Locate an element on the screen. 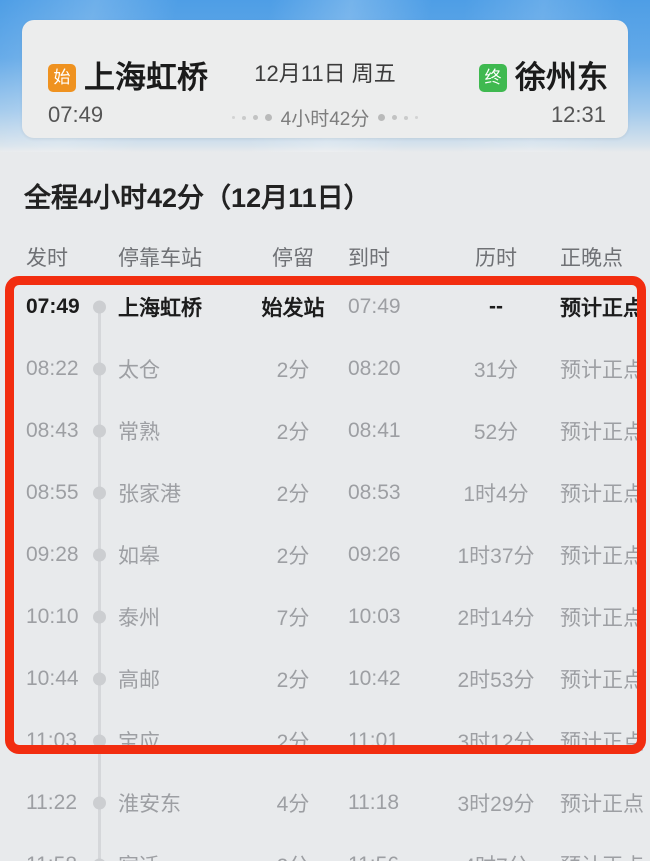 This screenshot has height=861, width=650. origin-depart-time: 07:49 is located at coordinates (76, 114).